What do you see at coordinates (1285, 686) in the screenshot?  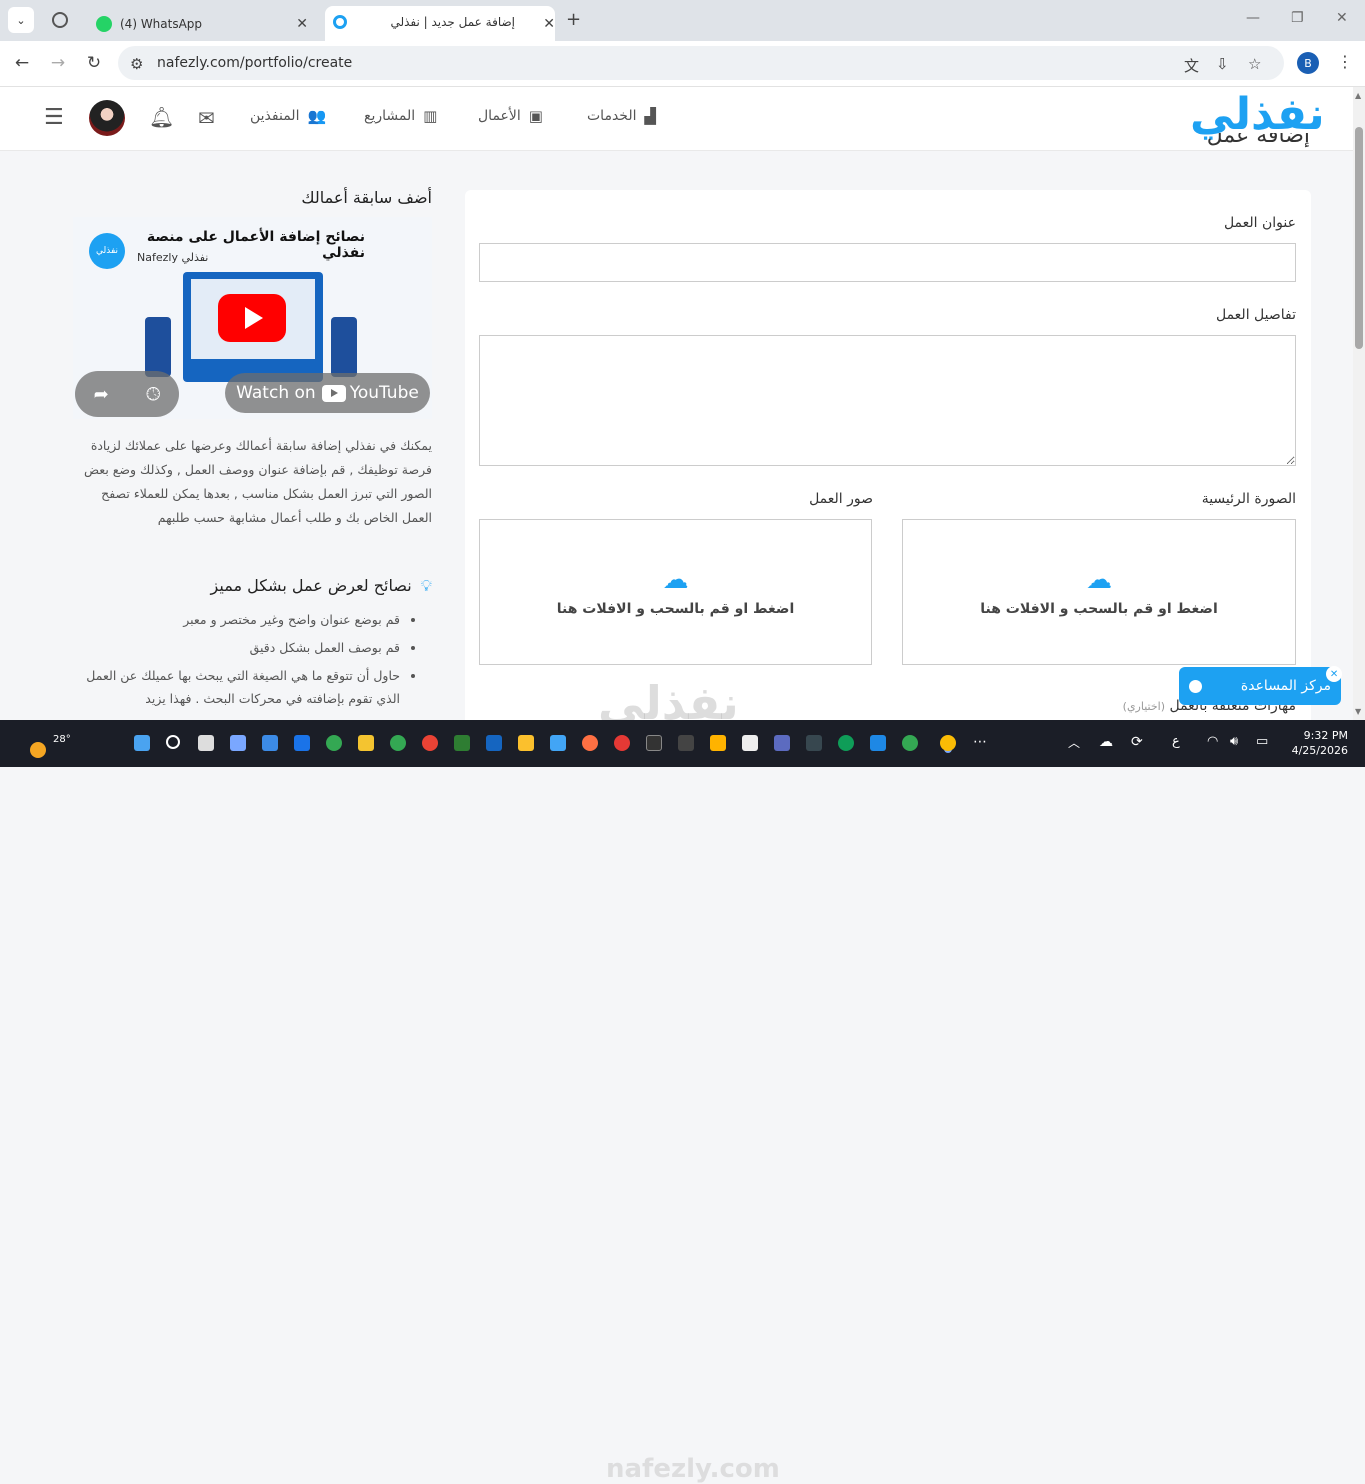 I see `help-label: مركز المساعدة` at bounding box center [1285, 686].